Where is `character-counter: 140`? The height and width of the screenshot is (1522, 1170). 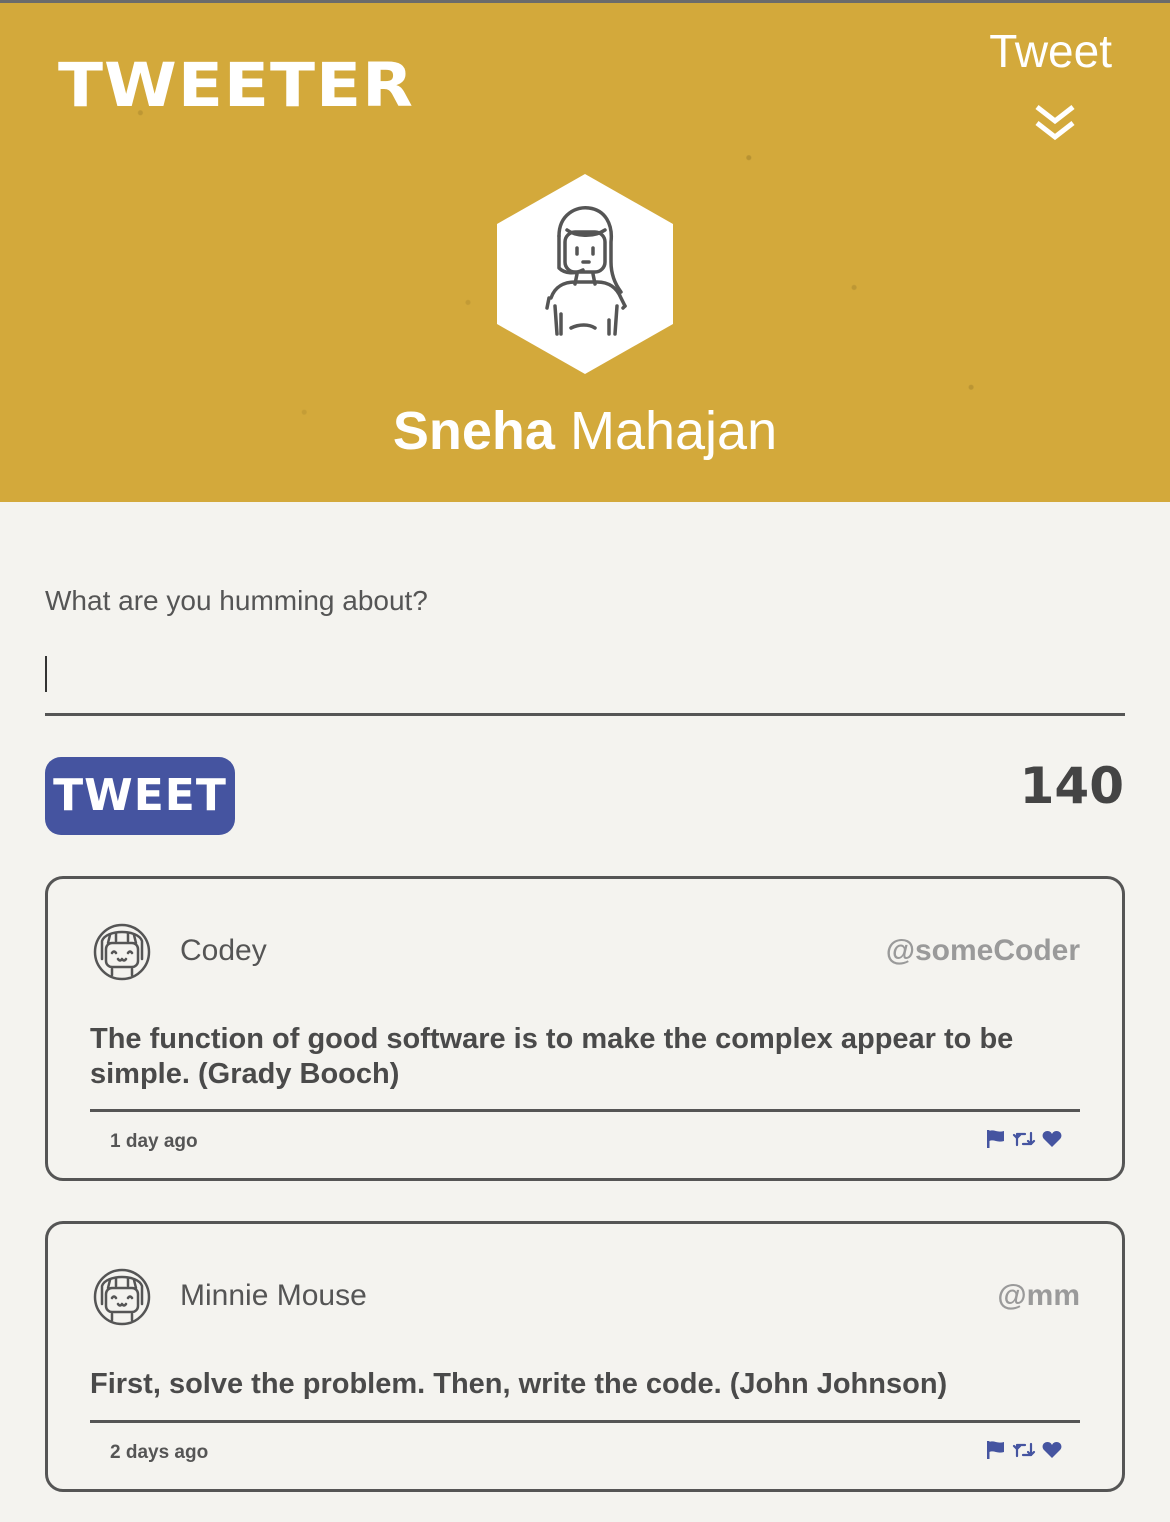 character-counter: 140 is located at coordinates (1071, 786).